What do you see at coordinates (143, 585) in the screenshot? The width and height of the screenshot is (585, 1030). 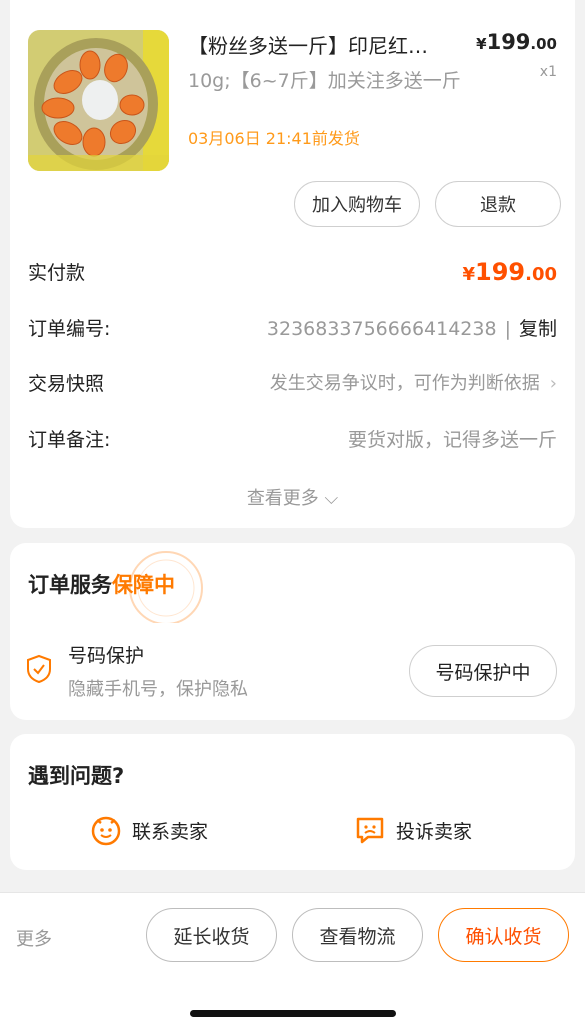 I see `service-title-highlight: 保障中` at bounding box center [143, 585].